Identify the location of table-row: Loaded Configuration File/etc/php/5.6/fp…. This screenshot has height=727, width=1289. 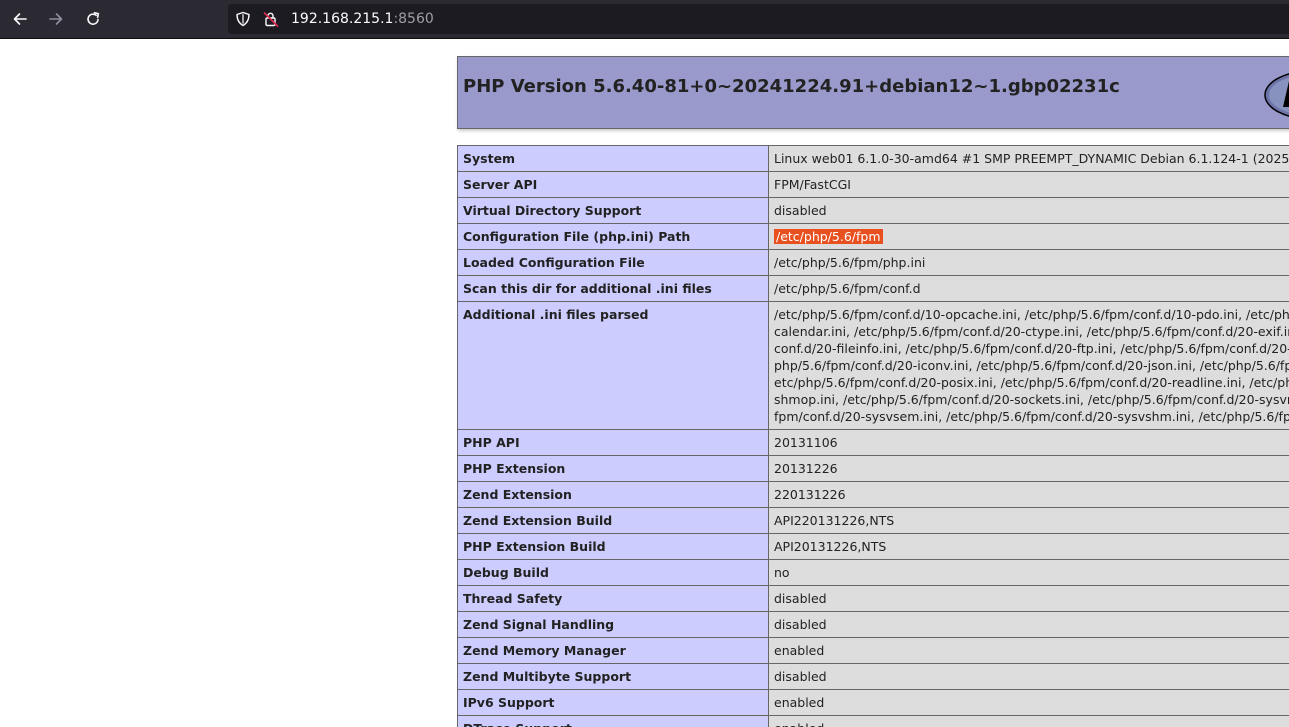
(873, 262).